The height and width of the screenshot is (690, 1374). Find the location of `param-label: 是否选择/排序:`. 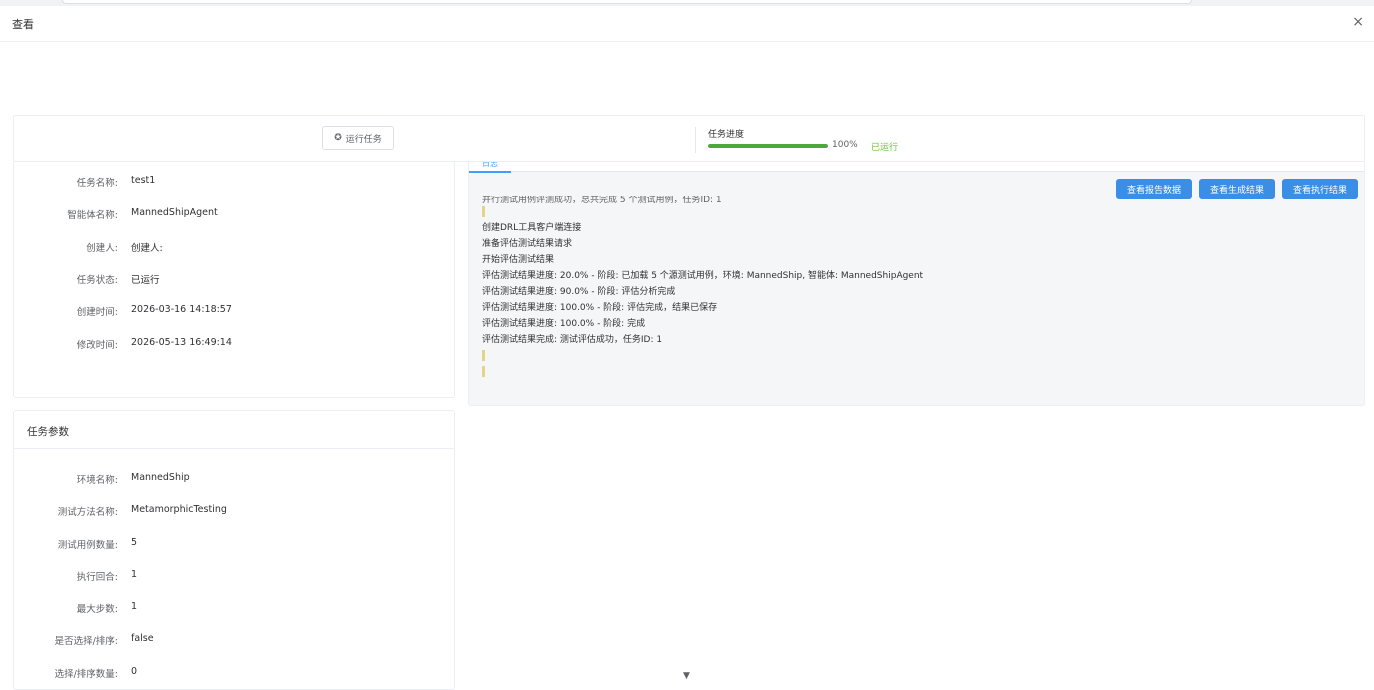

param-label: 是否选择/排序: is located at coordinates (86, 641).